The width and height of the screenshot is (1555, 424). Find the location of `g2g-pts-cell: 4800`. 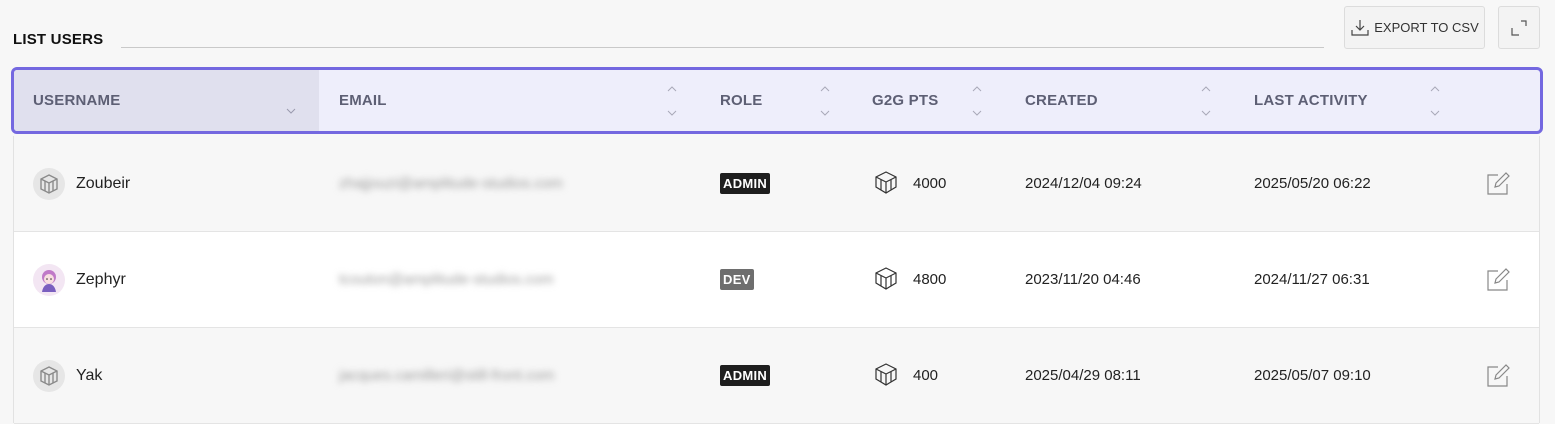

g2g-pts-cell: 4800 is located at coordinates (930, 279).